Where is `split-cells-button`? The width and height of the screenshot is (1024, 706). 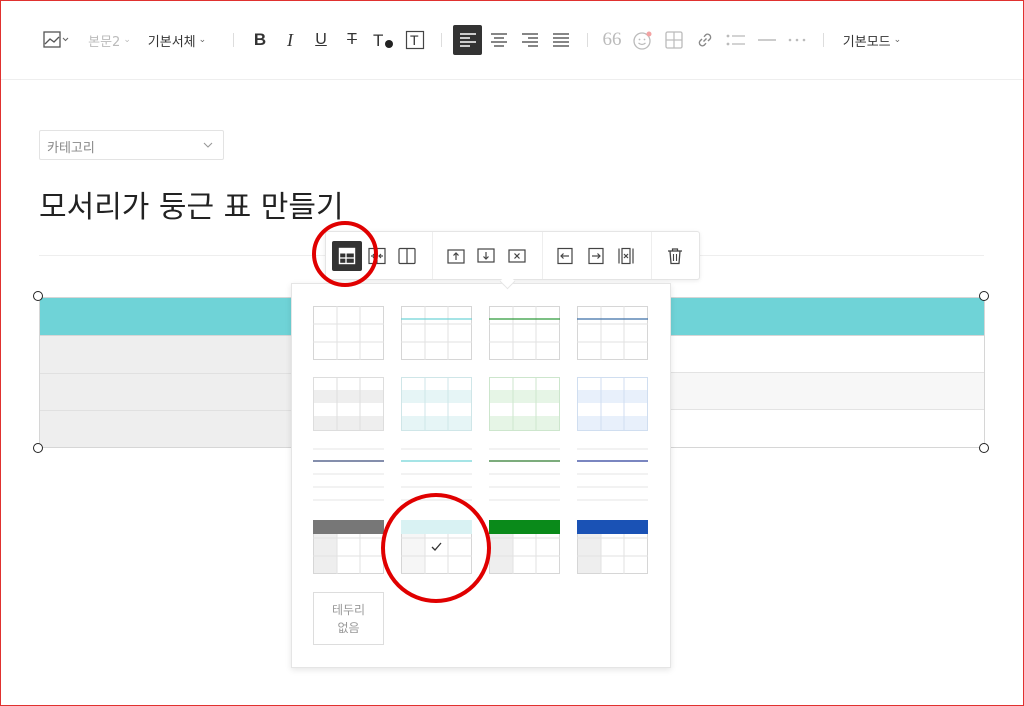
split-cells-button is located at coordinates (407, 256).